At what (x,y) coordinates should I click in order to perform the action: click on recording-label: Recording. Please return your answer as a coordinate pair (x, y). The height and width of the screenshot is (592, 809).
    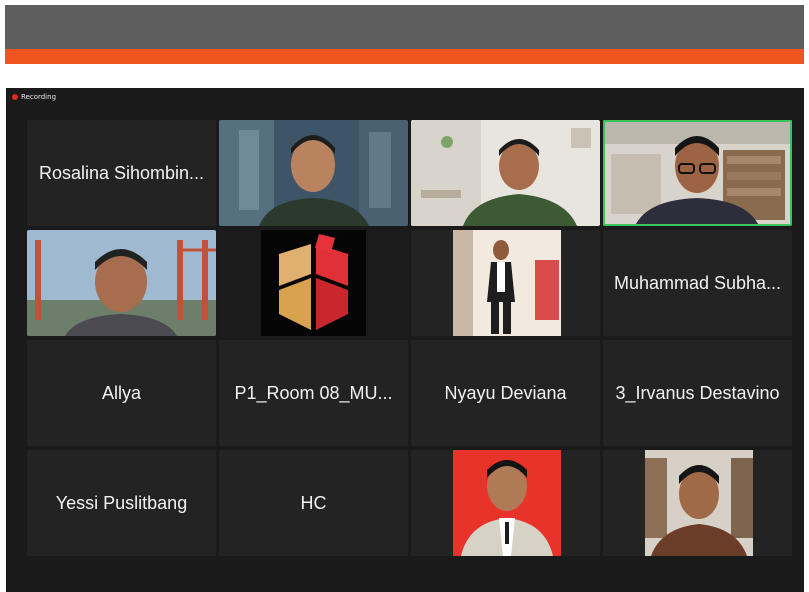
    Looking at the image, I should click on (39, 97).